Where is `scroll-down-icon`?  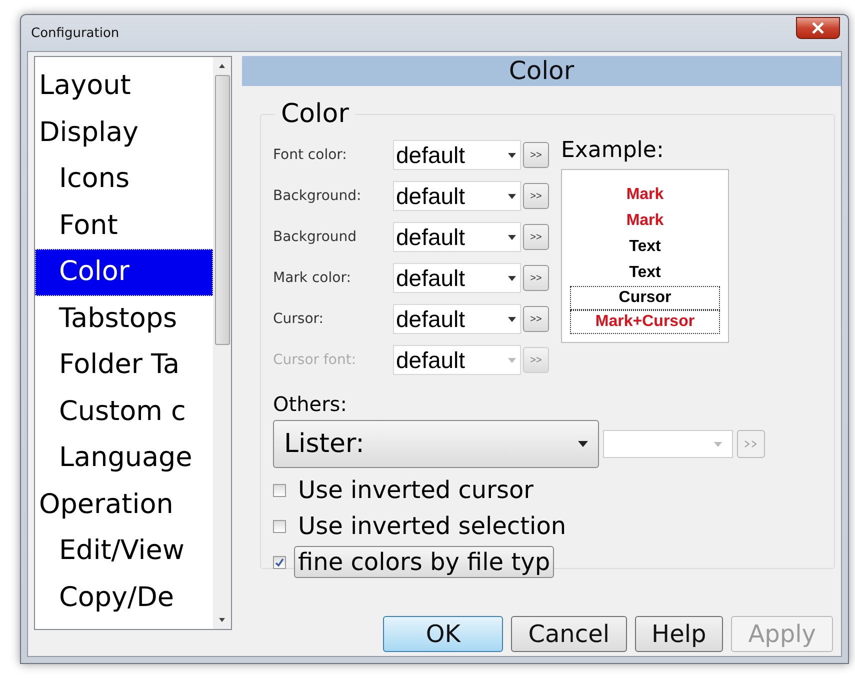 scroll-down-icon is located at coordinates (222, 620).